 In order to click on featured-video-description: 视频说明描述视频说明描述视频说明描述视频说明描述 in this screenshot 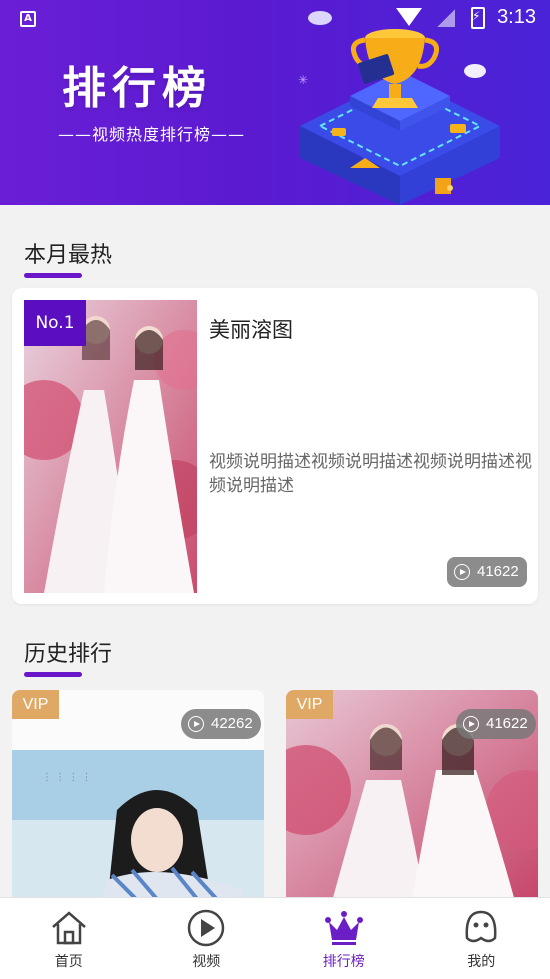, I will do `click(370, 474)`.